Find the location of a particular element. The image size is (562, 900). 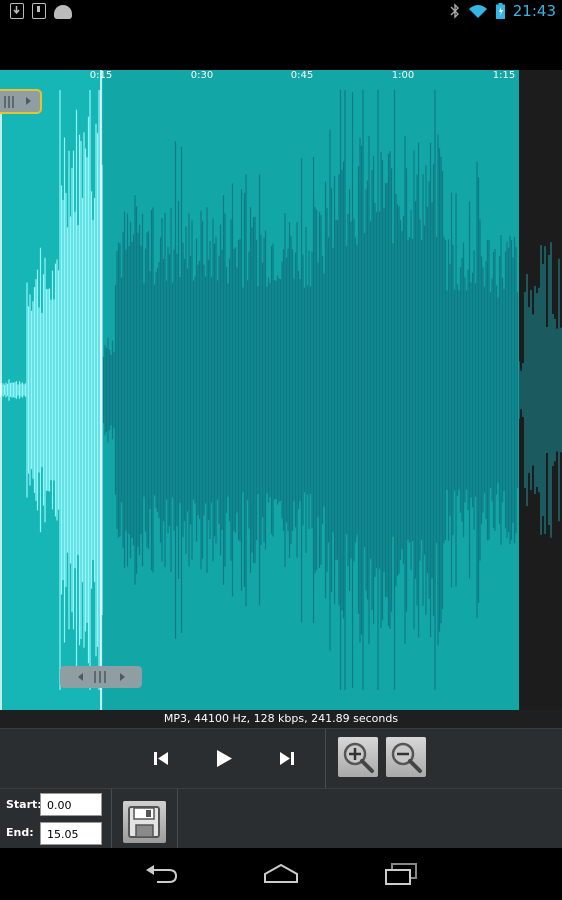

recent-apps-icon is located at coordinates (401, 874).